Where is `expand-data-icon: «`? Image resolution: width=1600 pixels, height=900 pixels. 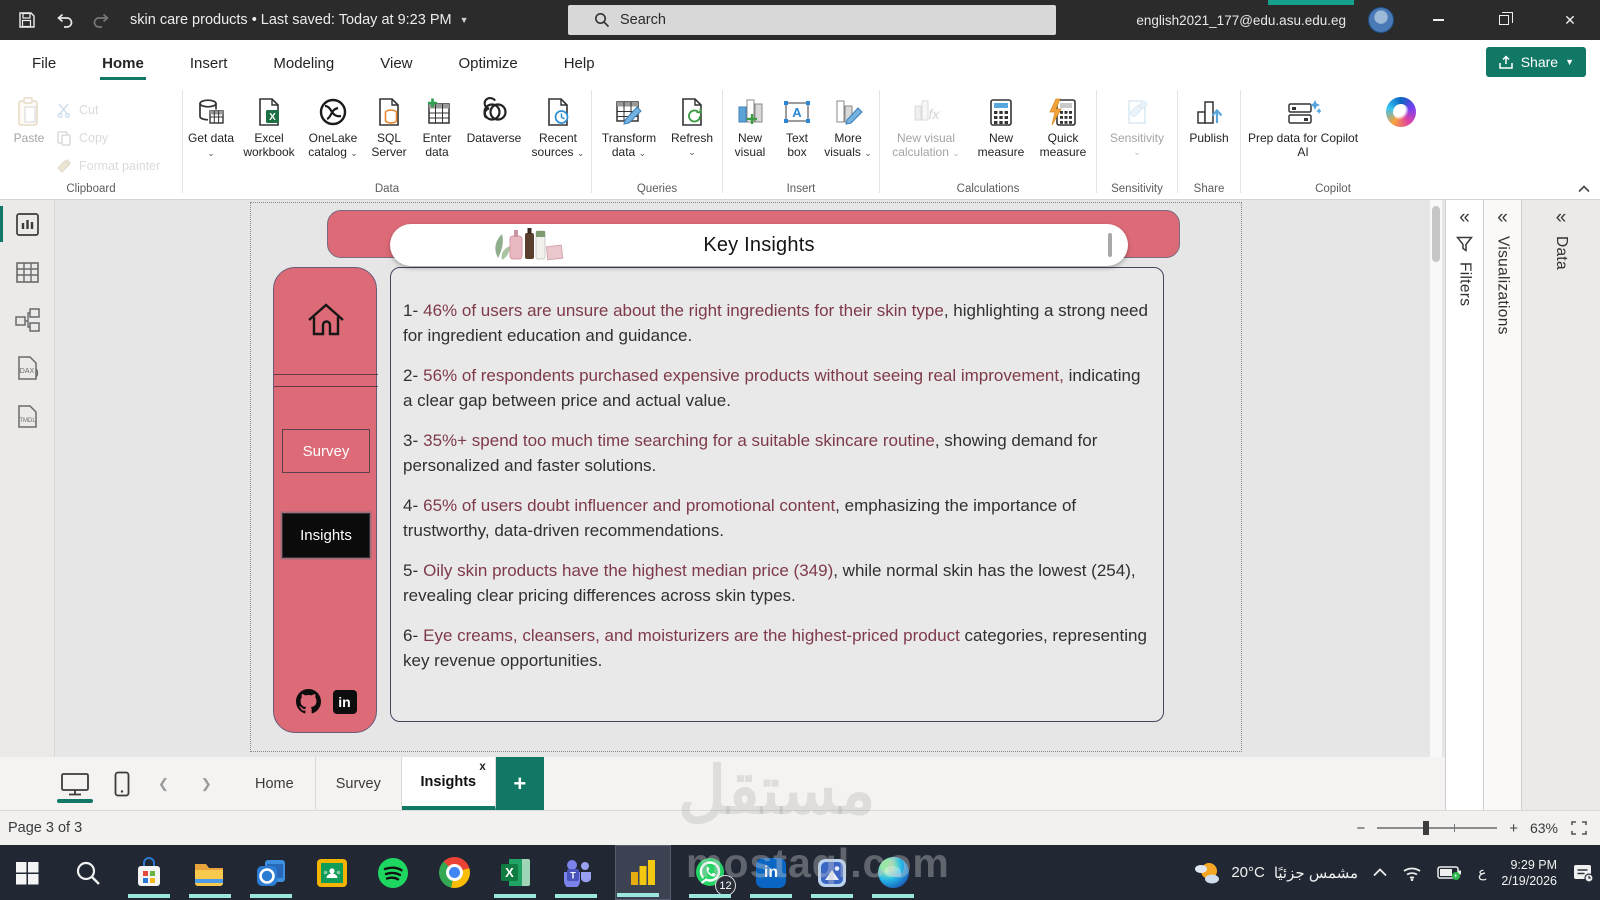 expand-data-icon: « is located at coordinates (1561, 217).